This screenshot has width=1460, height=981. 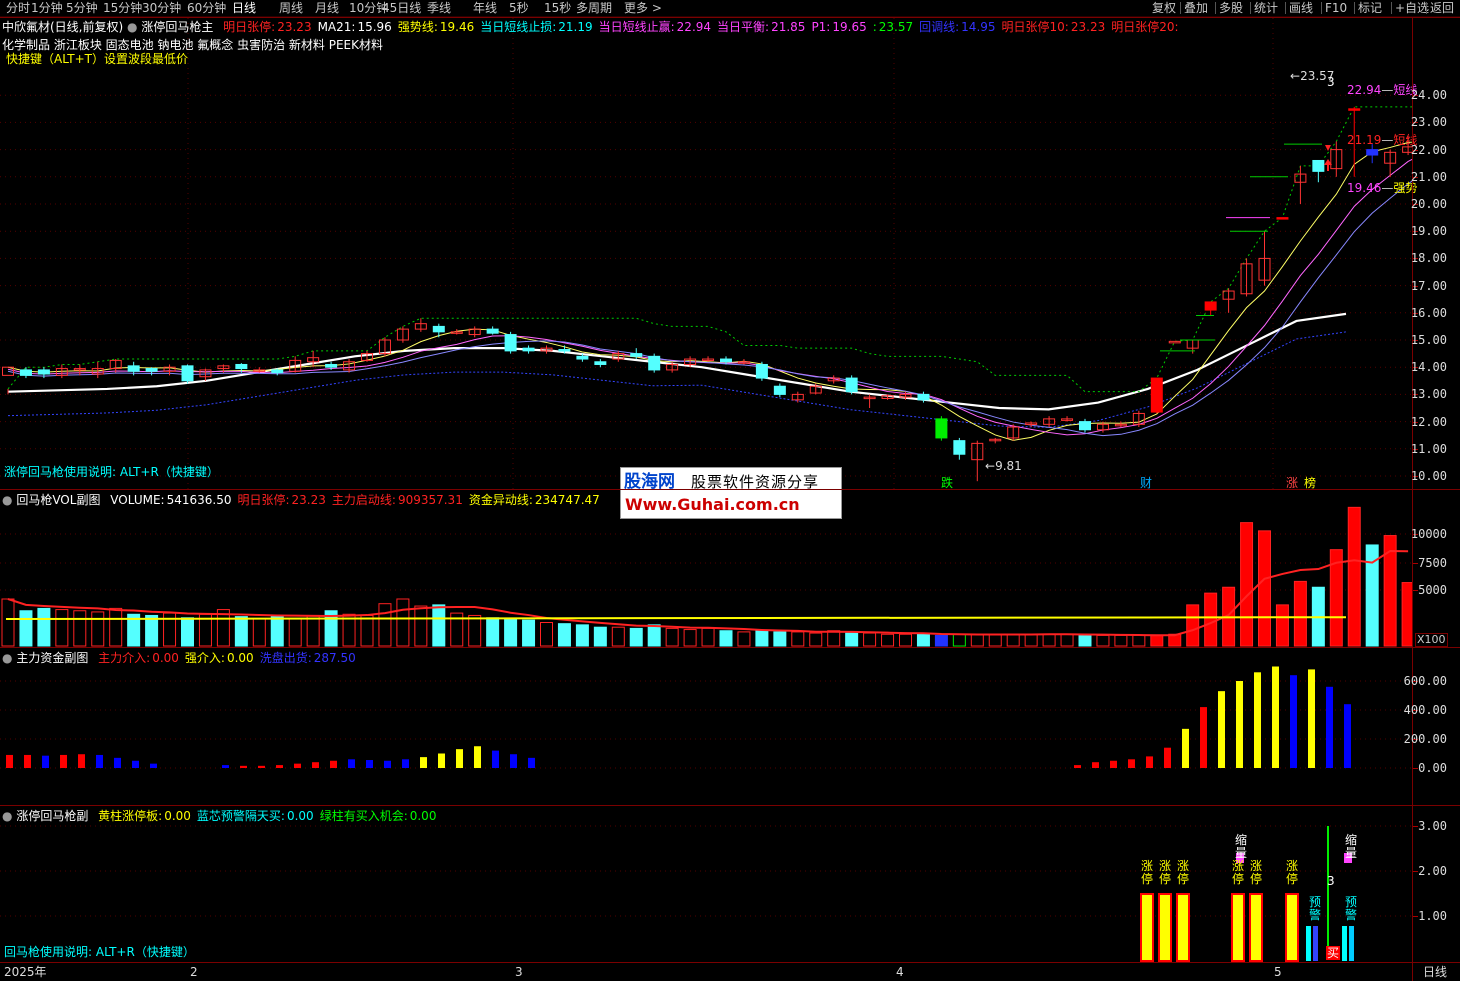 What do you see at coordinates (52, 816) in the screenshot?
I see `signal-title: 涨停回马枪副` at bounding box center [52, 816].